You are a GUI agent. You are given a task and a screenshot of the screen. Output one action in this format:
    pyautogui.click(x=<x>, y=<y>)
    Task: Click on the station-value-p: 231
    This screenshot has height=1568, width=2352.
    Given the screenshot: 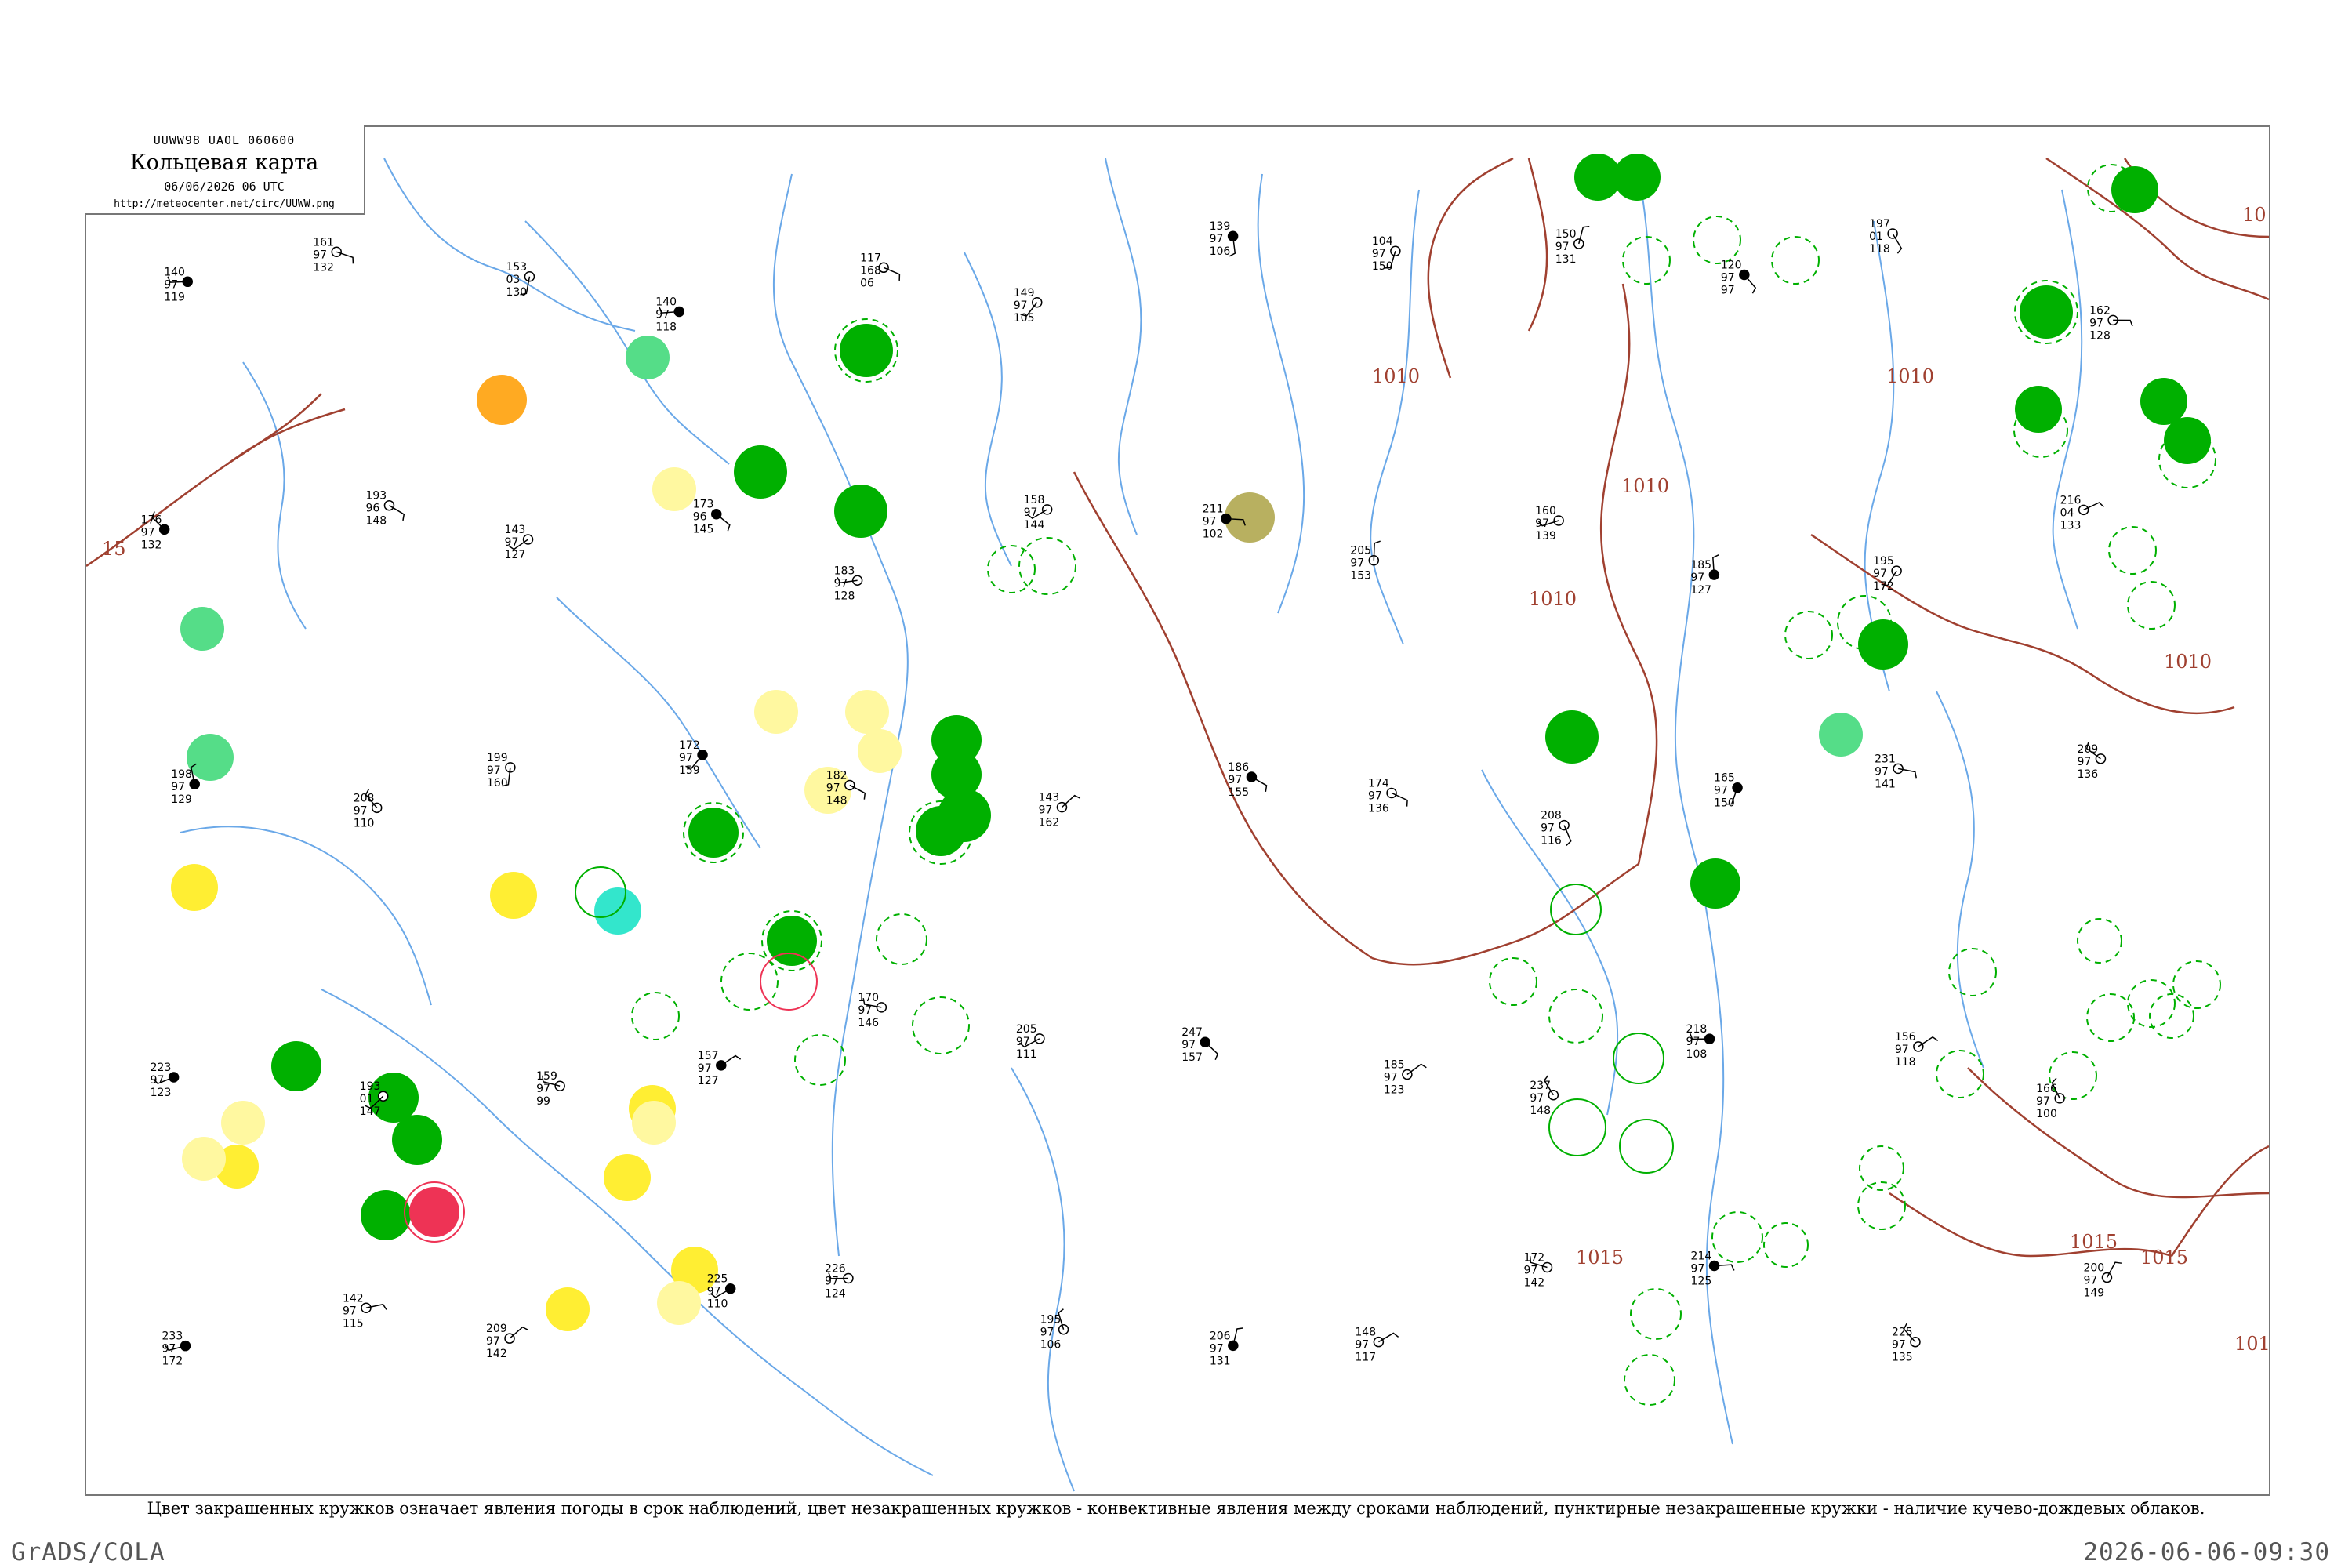 What is the action you would take?
    pyautogui.click(x=1885, y=759)
    